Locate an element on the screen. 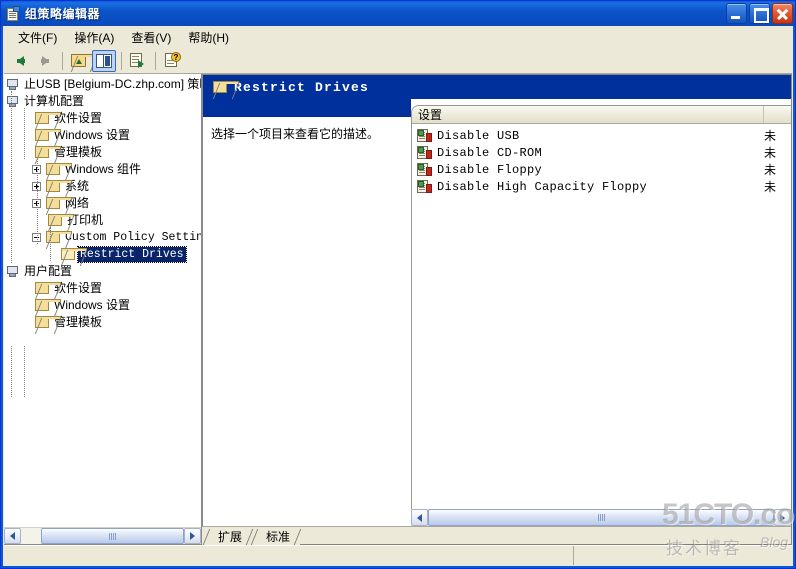 The height and width of the screenshot is (569, 796). setting-name-label: Disable High Capacity Floppy is located at coordinates (542, 186).